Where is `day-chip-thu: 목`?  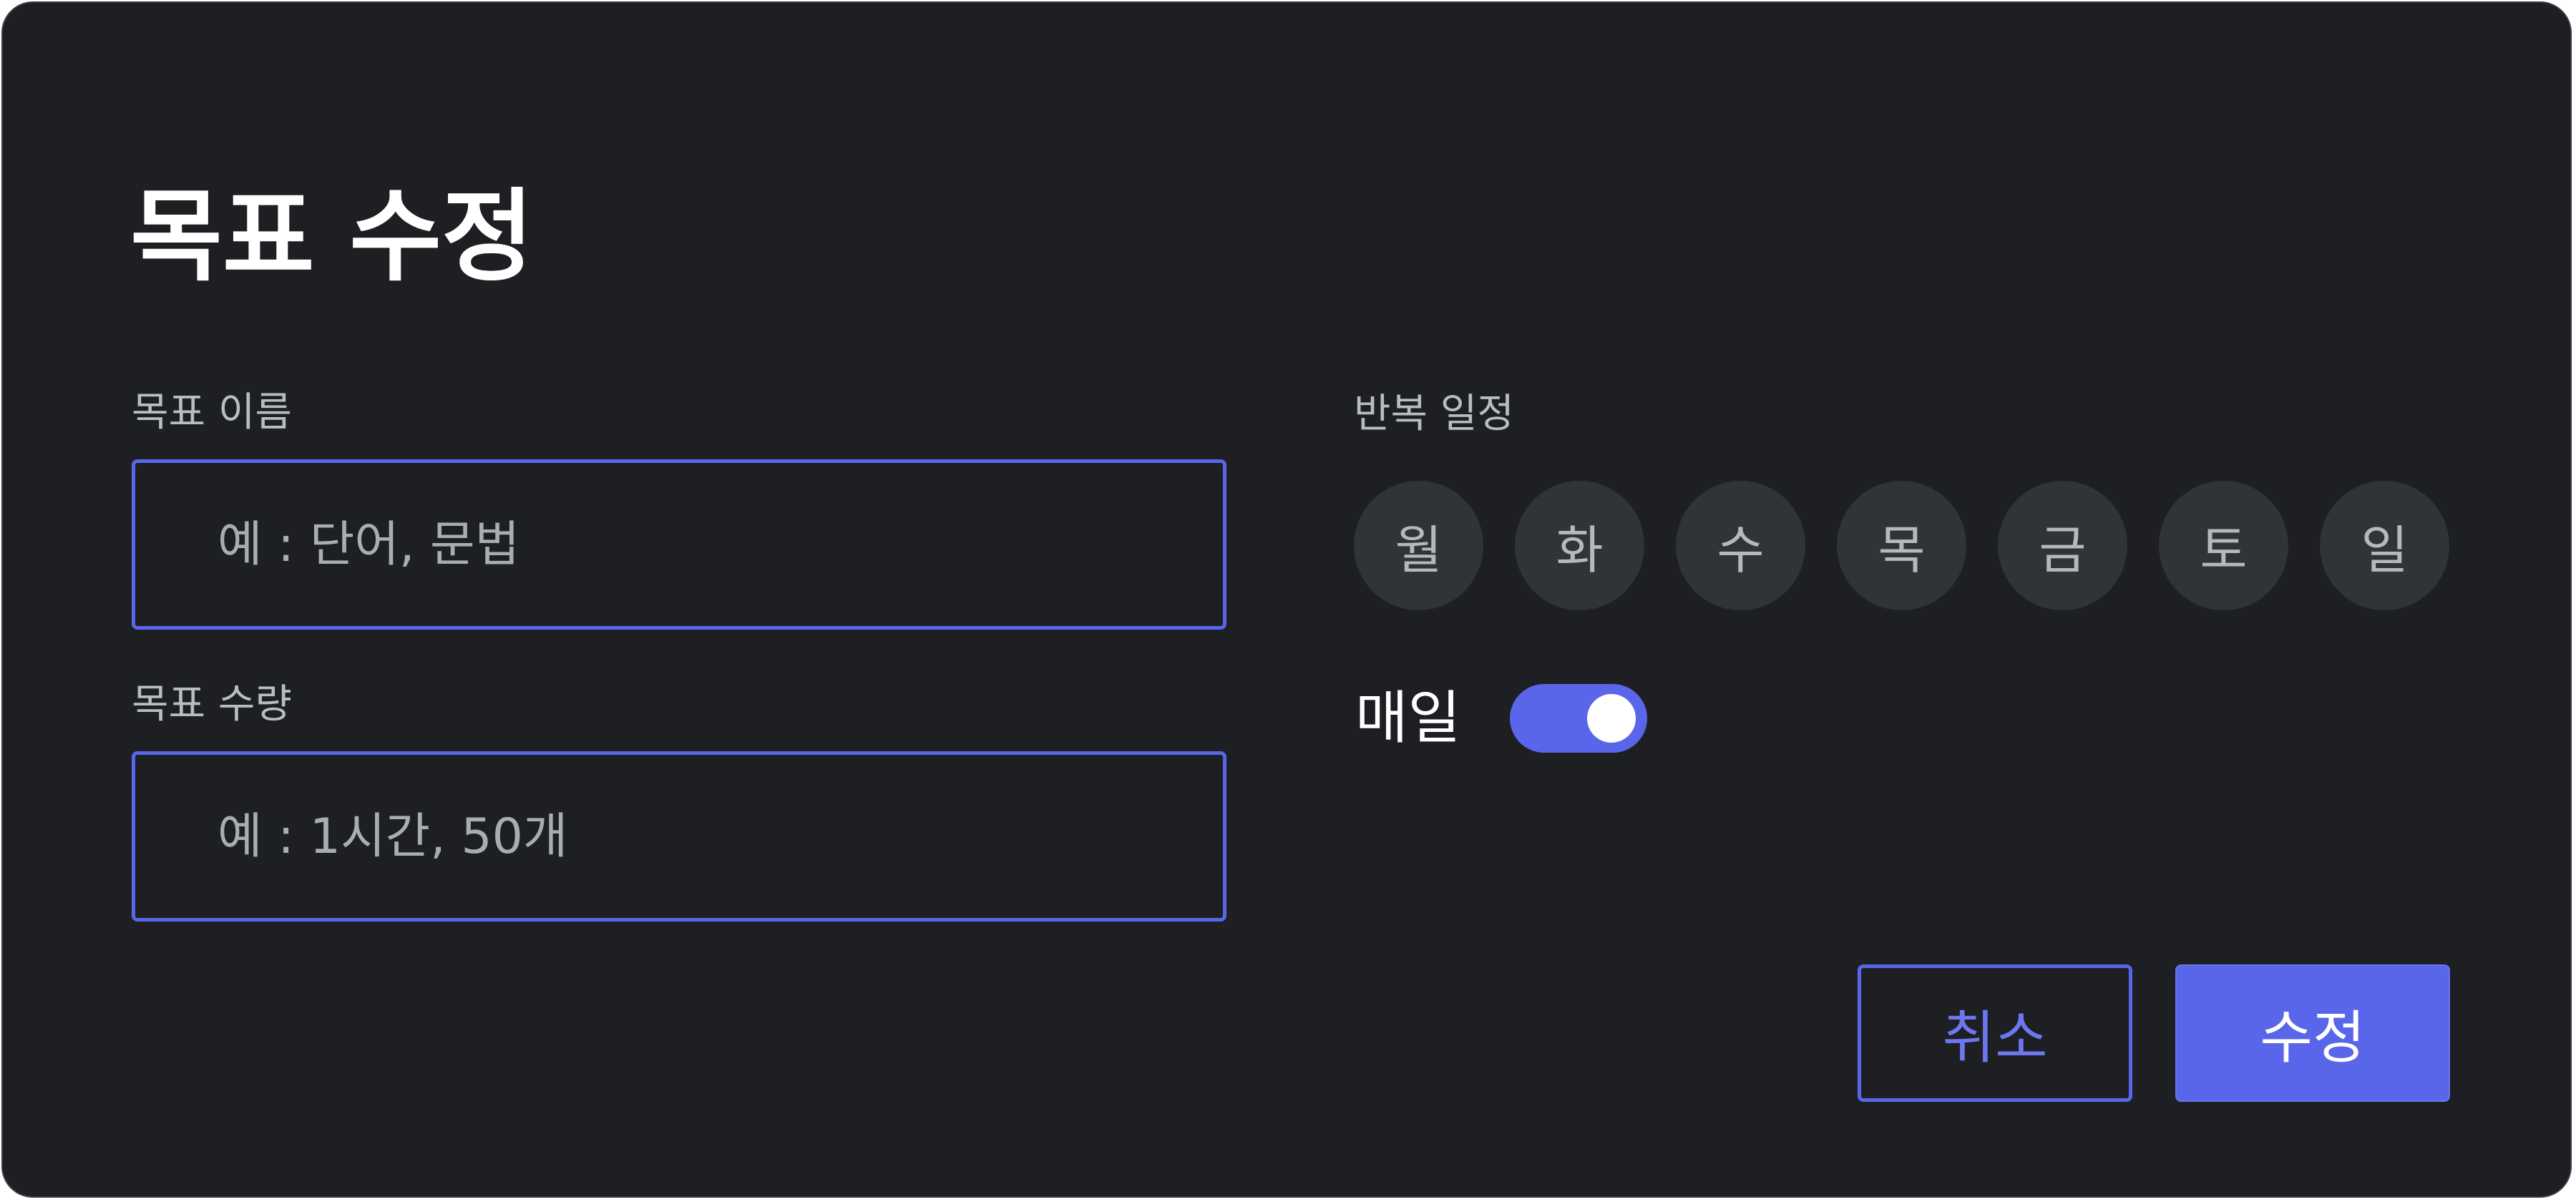
day-chip-thu: 목 is located at coordinates (1902, 546).